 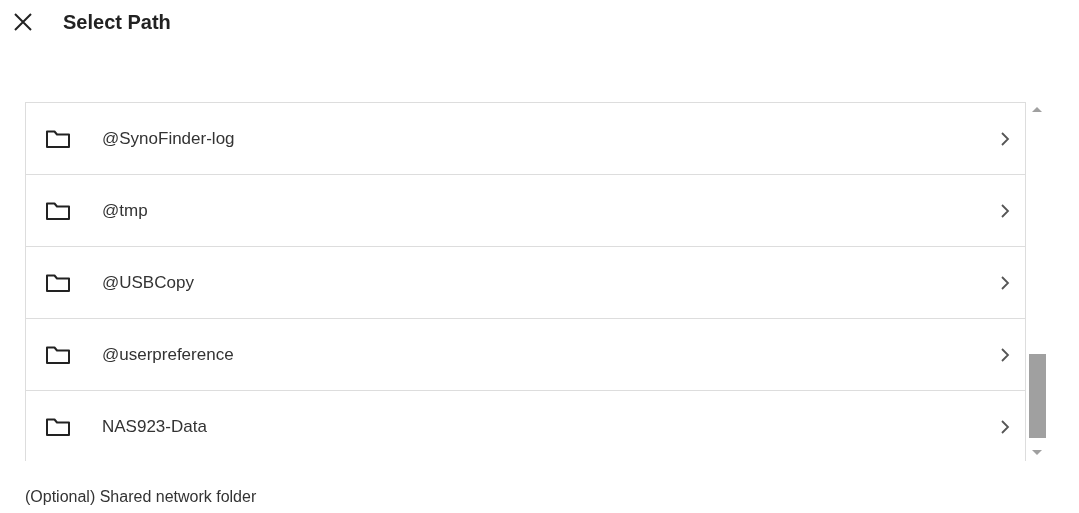 I want to click on folder-name: @SynoFinder-log, so click(x=169, y=138).